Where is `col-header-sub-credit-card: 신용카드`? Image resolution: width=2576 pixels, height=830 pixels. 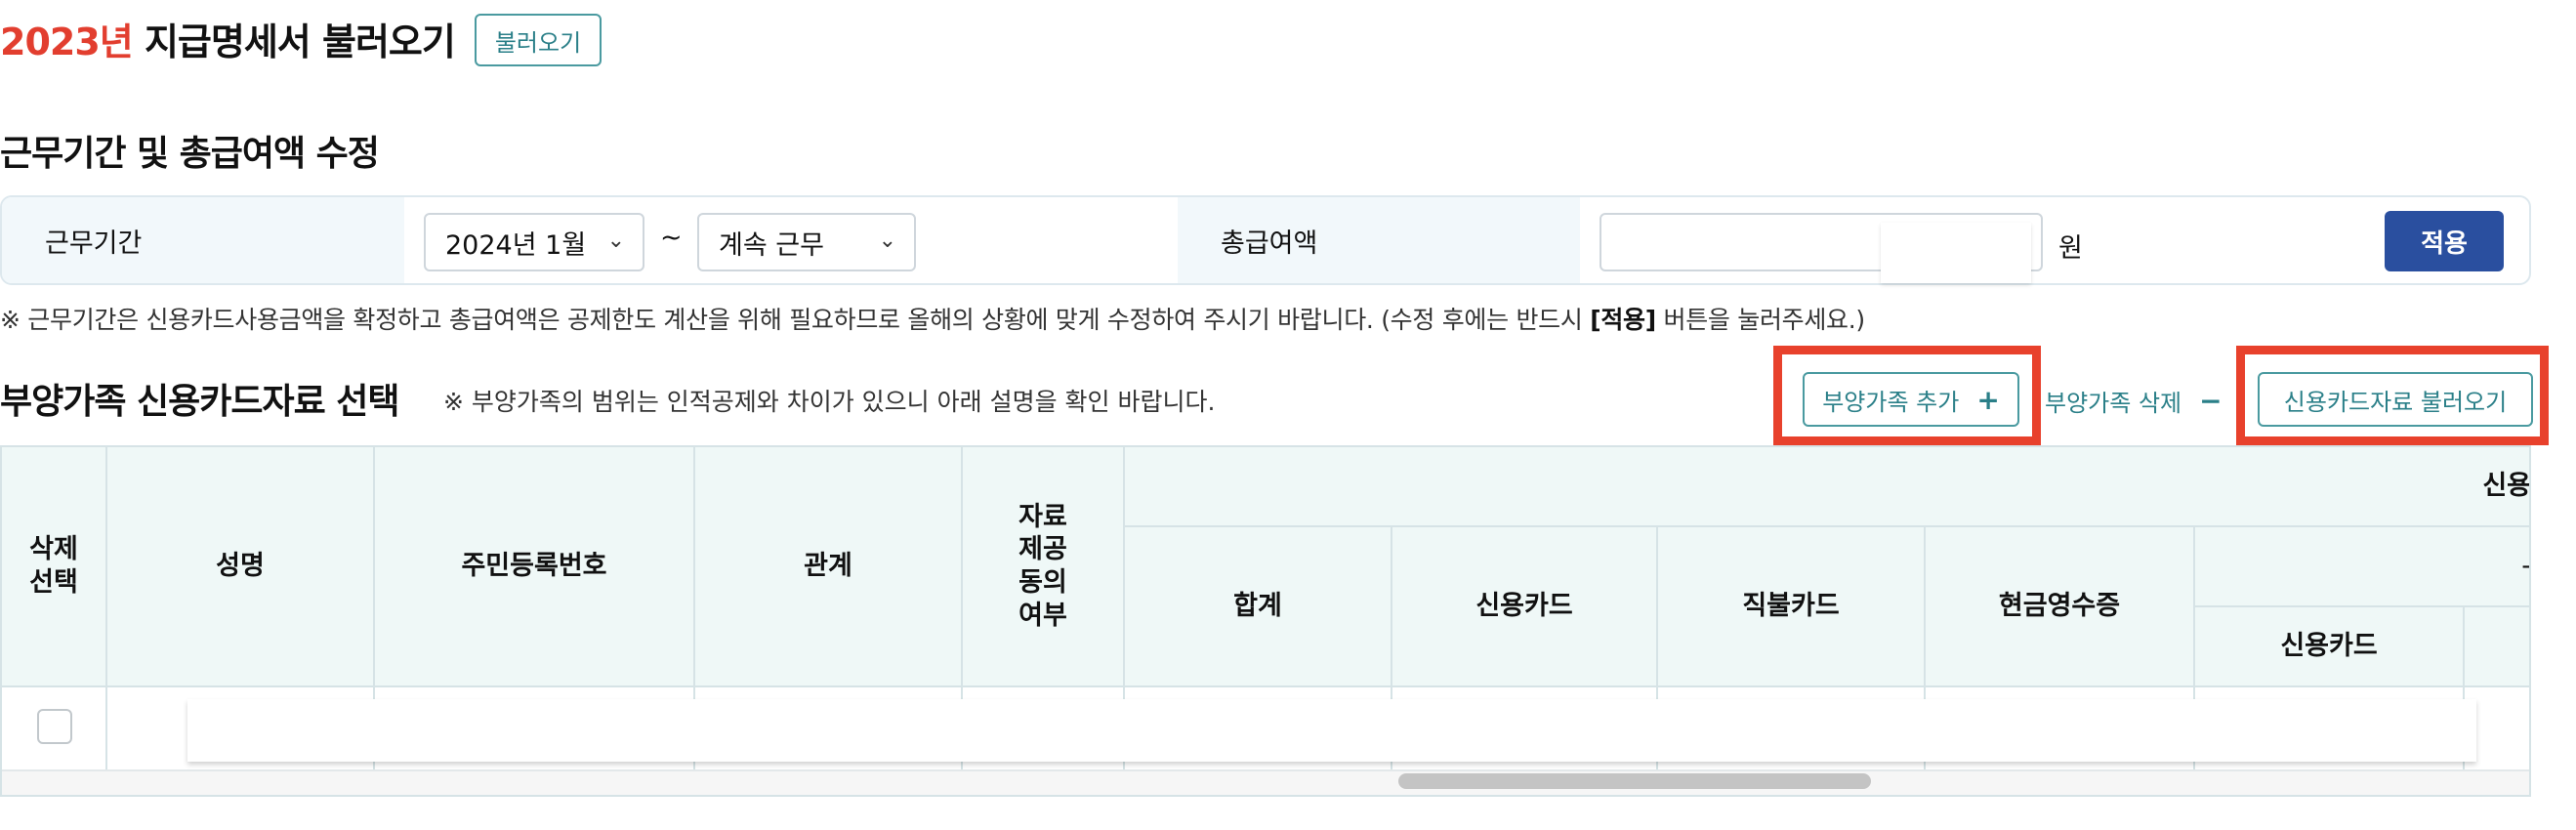 col-header-sub-credit-card: 신용카드 is located at coordinates (2330, 647).